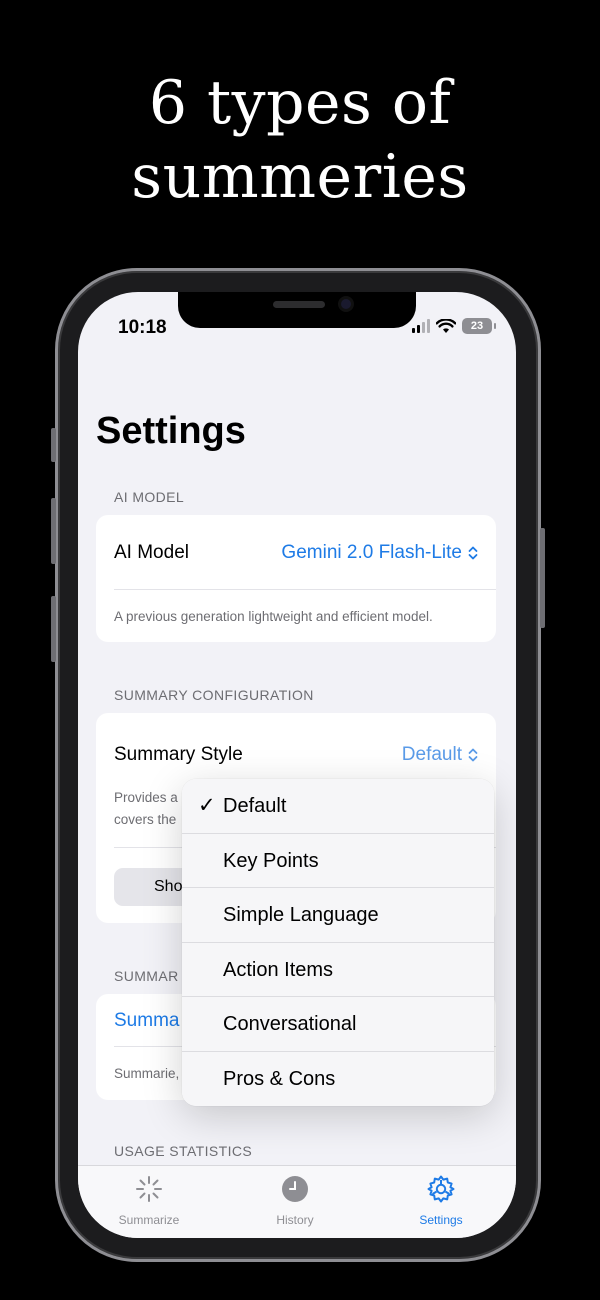  Describe the element at coordinates (214, 695) in the screenshot. I see `section-header-summary-configuration: SUMMARY CONFIGURATION` at that location.